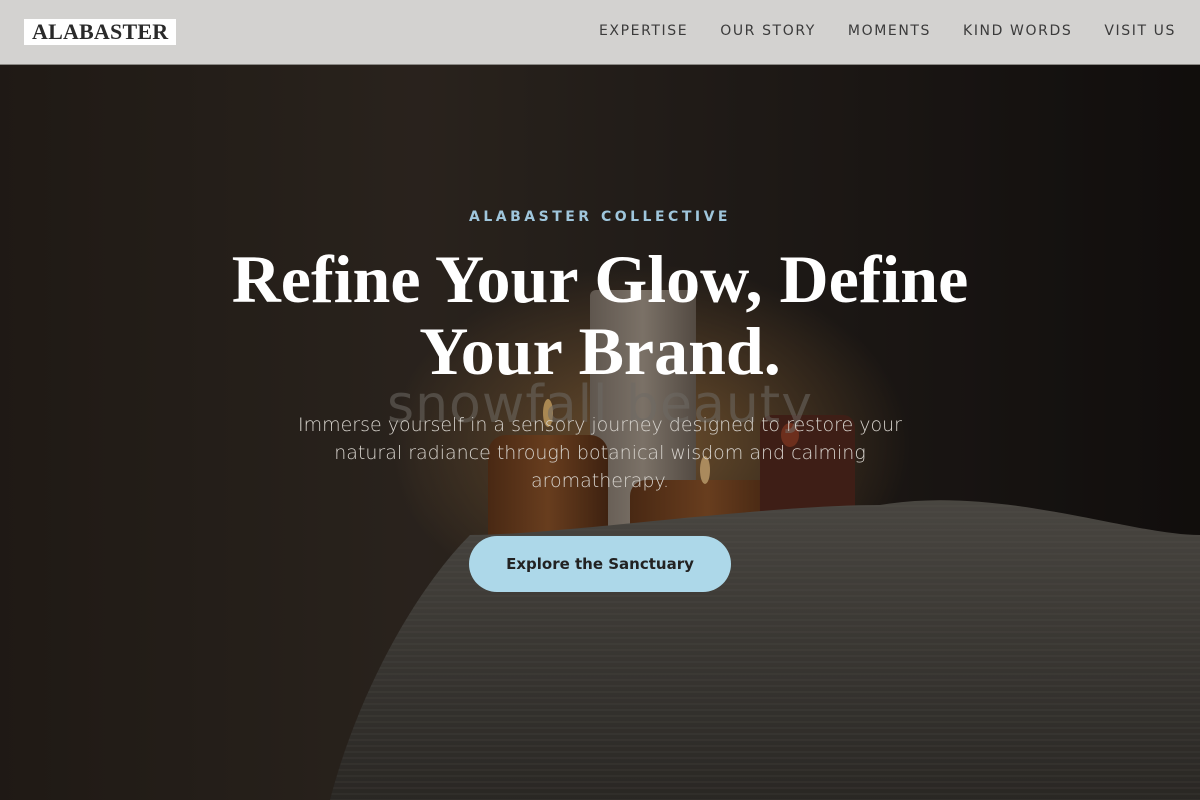 The width and height of the screenshot is (1200, 800). What do you see at coordinates (1140, 31) in the screenshot?
I see `nav-link-visit-us: VISIT US` at bounding box center [1140, 31].